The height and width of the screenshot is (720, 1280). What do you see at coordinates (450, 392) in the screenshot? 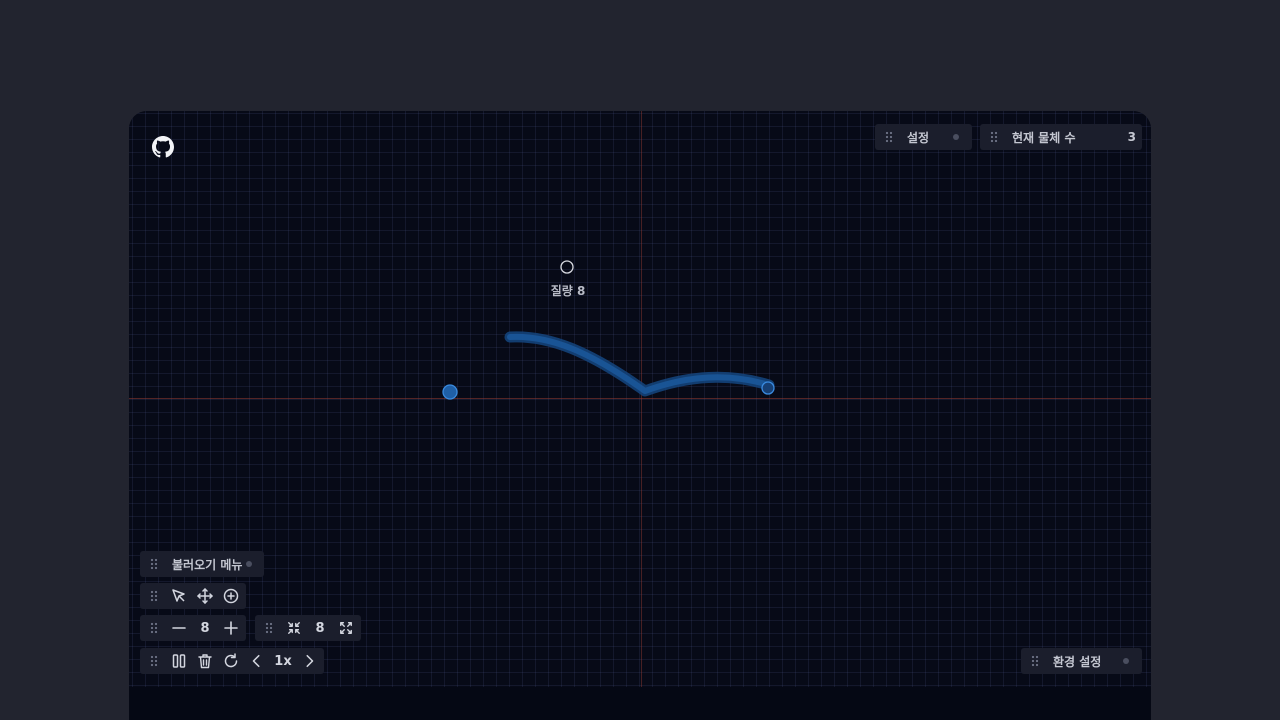
I see `left-body` at bounding box center [450, 392].